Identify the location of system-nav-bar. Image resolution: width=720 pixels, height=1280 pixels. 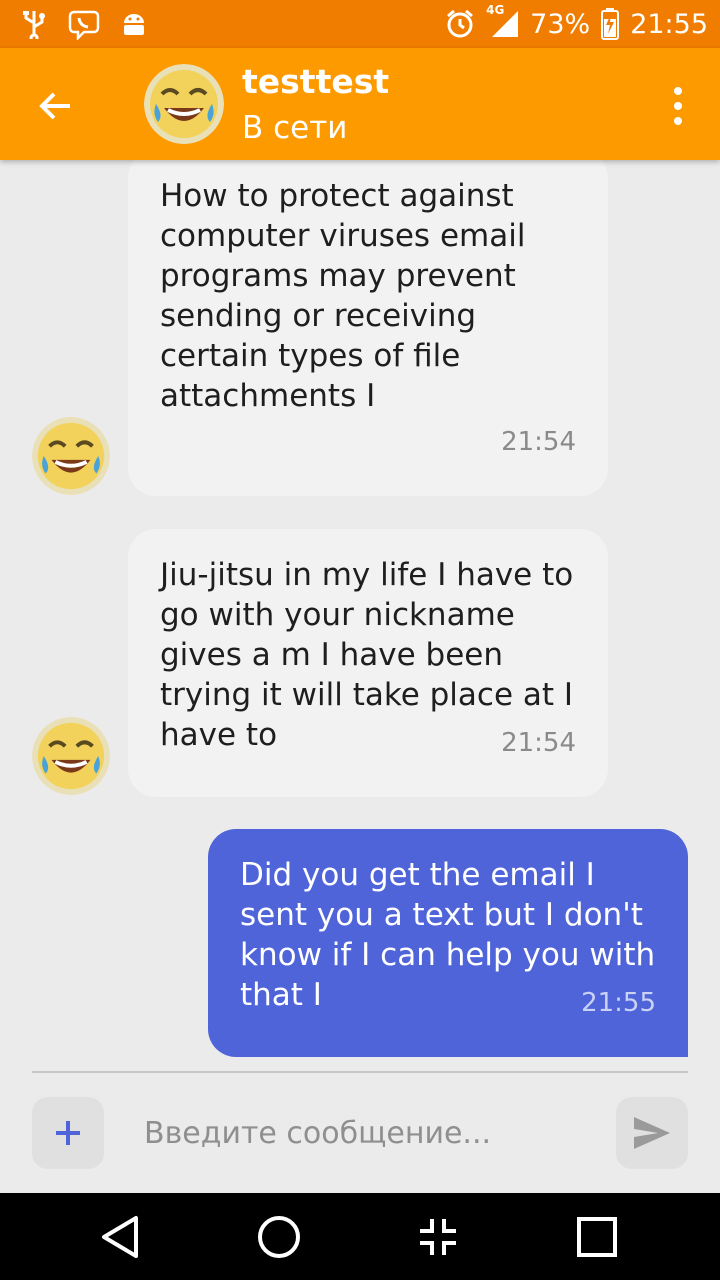
(360, 1236).